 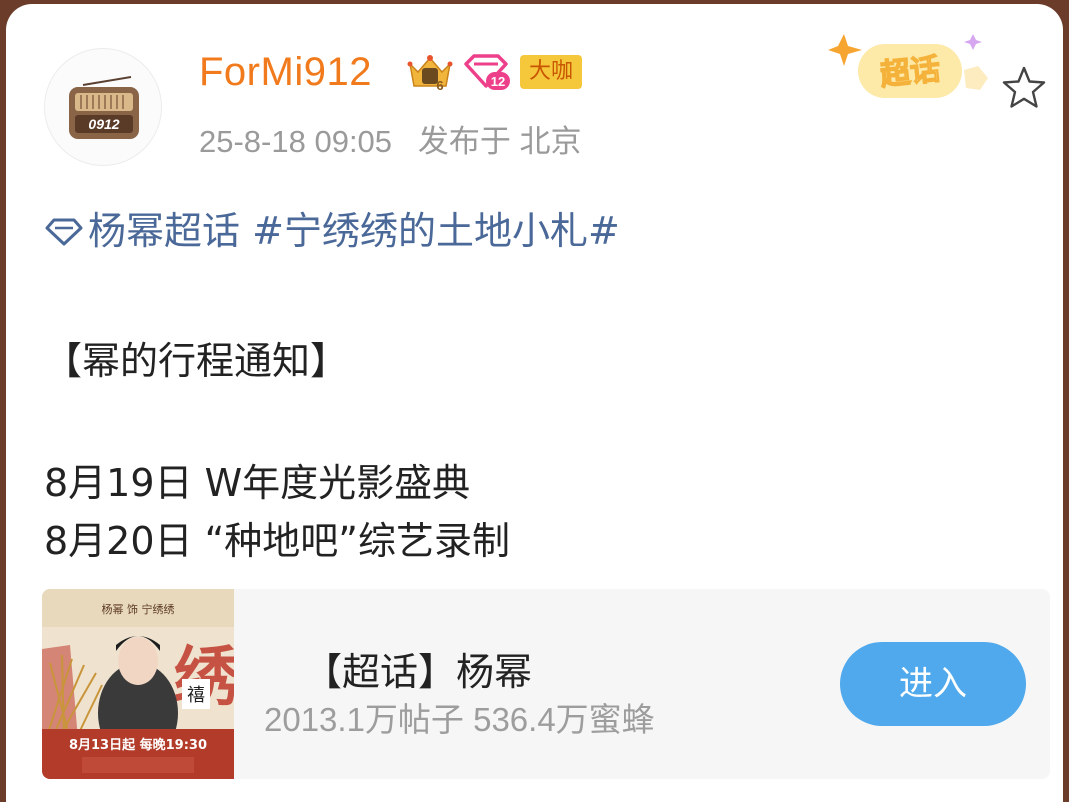 I want to click on schedule-line: 8月20日 “种地吧”综艺录制, so click(x=277, y=541).